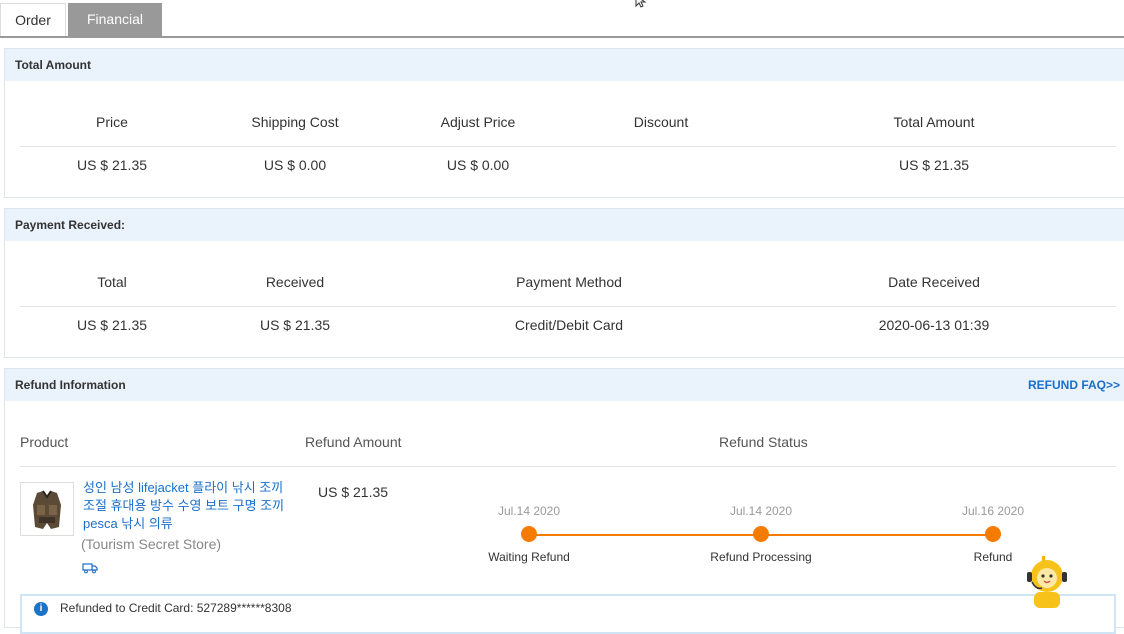 Image resolution: width=1124 pixels, height=634 pixels. What do you see at coordinates (44, 442) in the screenshot?
I see `header-product: Product` at bounding box center [44, 442].